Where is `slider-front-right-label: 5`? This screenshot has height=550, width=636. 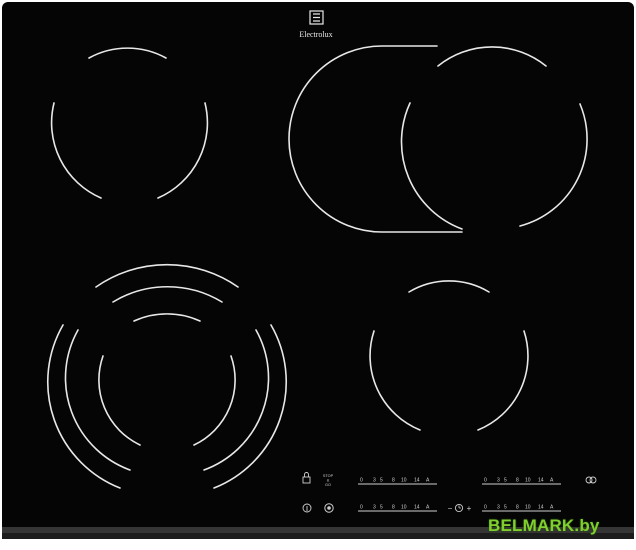 slider-front-right-label: 5 is located at coordinates (505, 508).